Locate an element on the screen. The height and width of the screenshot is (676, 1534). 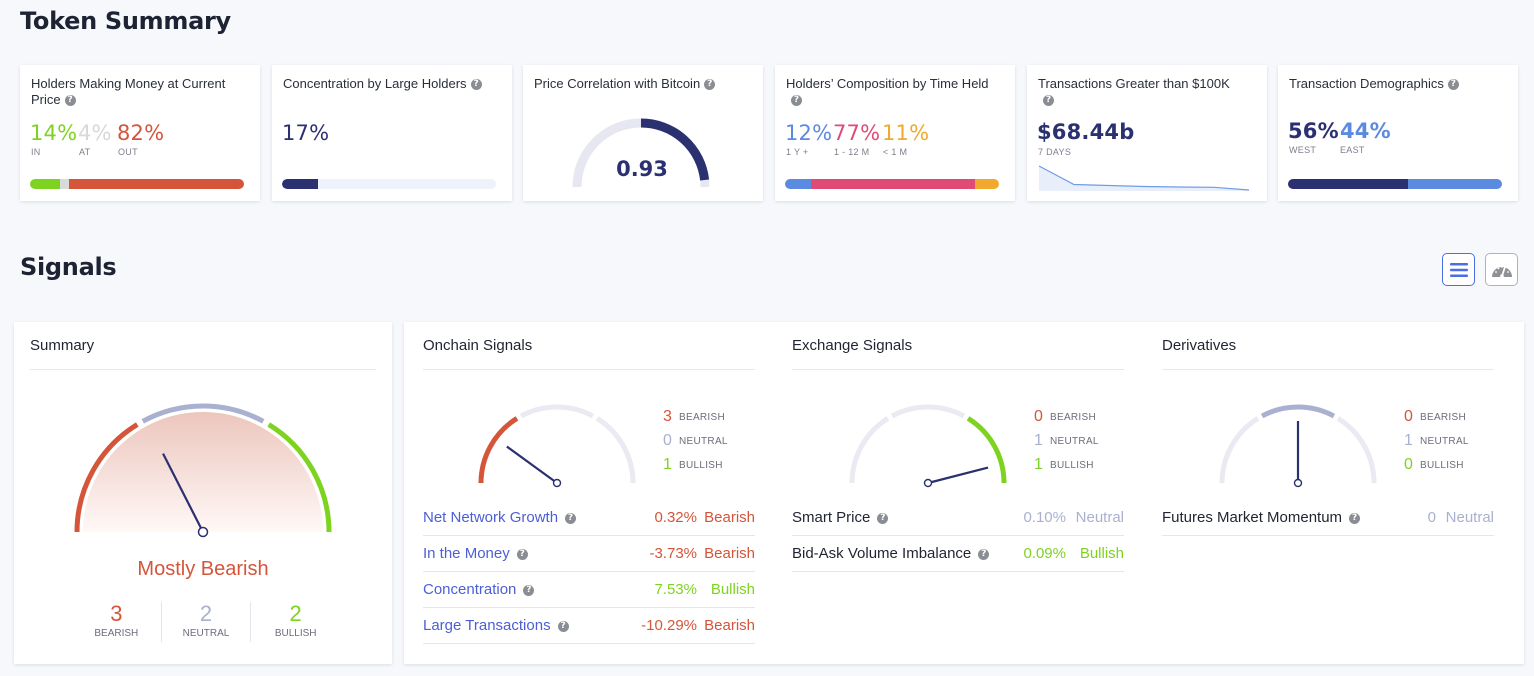
summary-counts: 3 BEARISH 2 NEUTRAL 2 BULLISH is located at coordinates (206, 622).